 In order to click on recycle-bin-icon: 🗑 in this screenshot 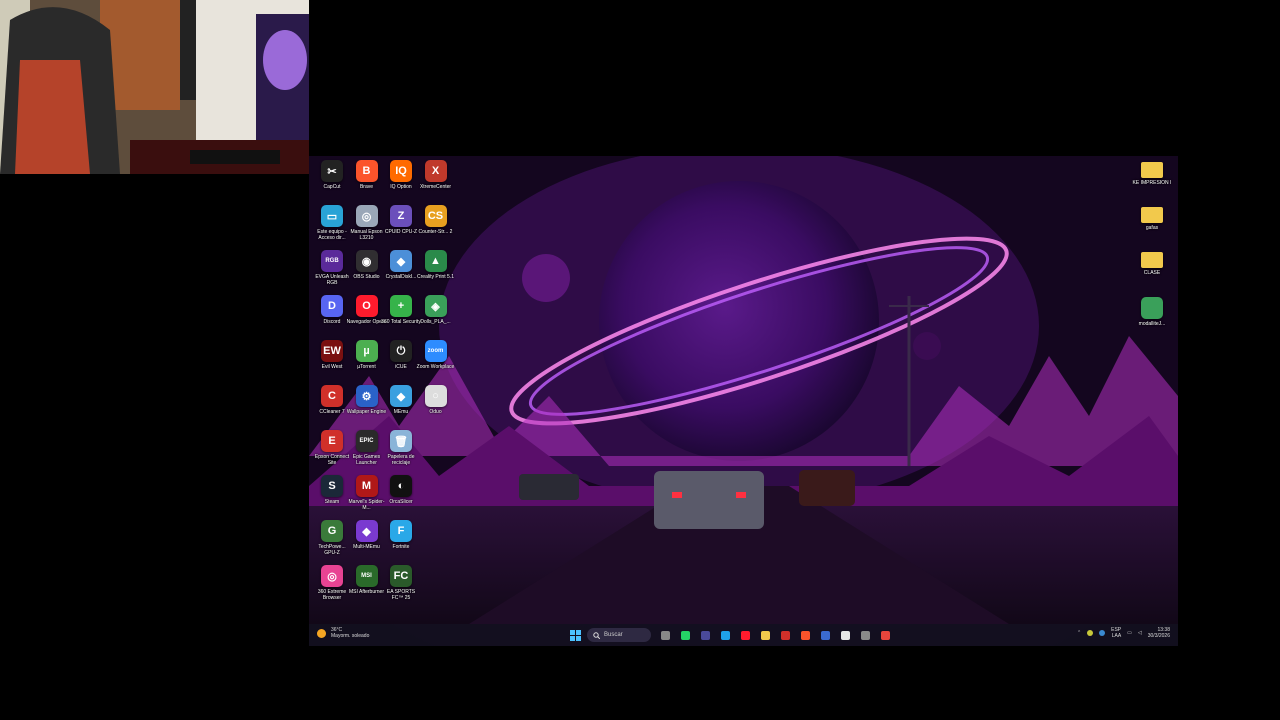, I will do `click(401, 441)`.